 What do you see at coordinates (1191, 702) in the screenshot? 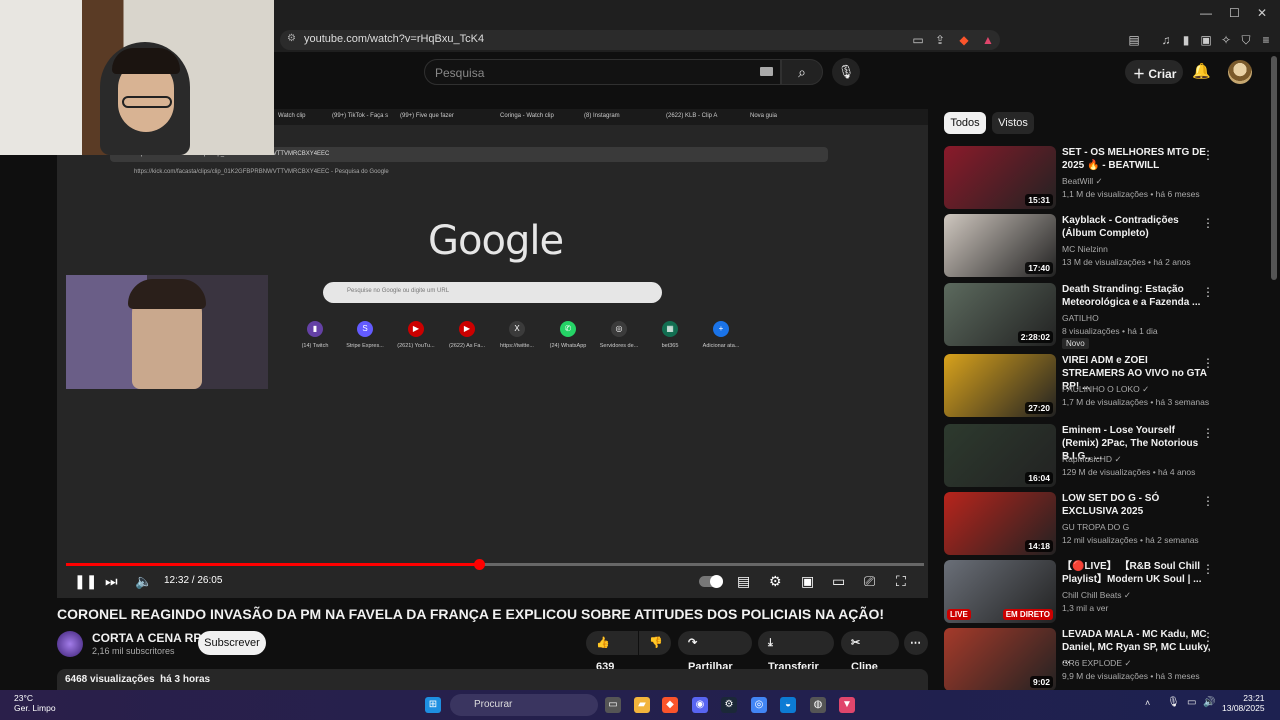
I see `network-icon: ▭` at bounding box center [1191, 702].